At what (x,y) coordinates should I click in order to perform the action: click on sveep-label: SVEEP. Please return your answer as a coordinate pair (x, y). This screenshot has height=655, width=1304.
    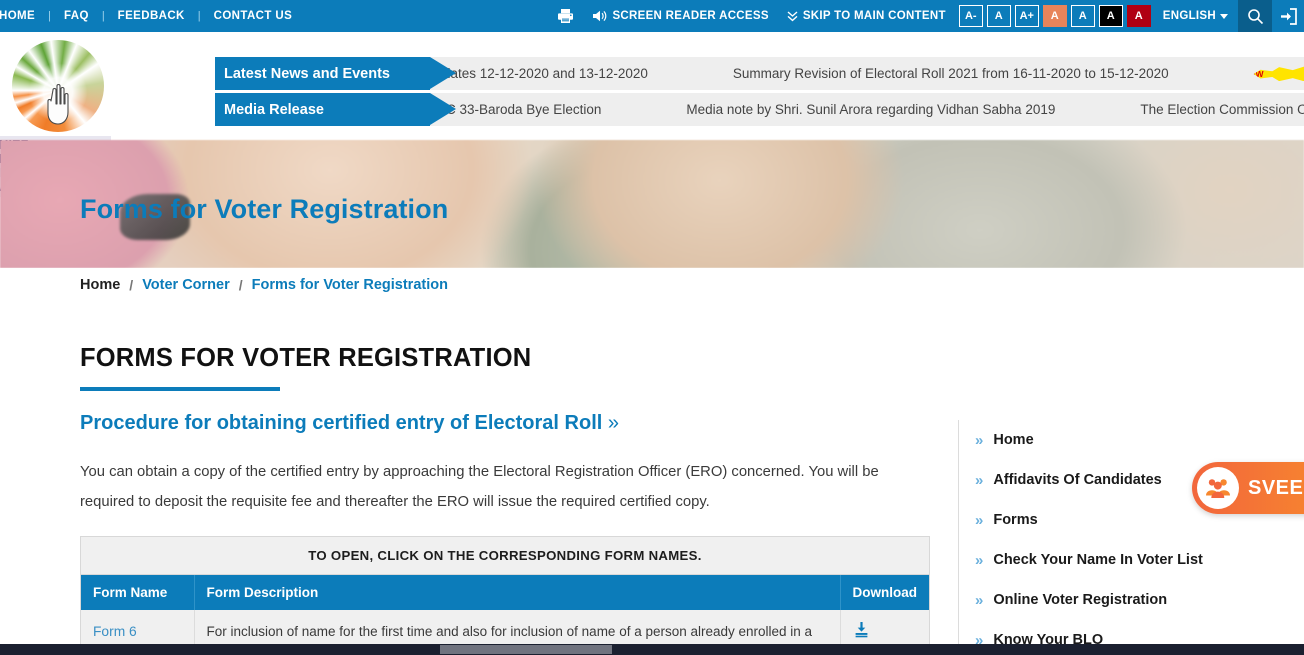
    Looking at the image, I should click on (1276, 487).